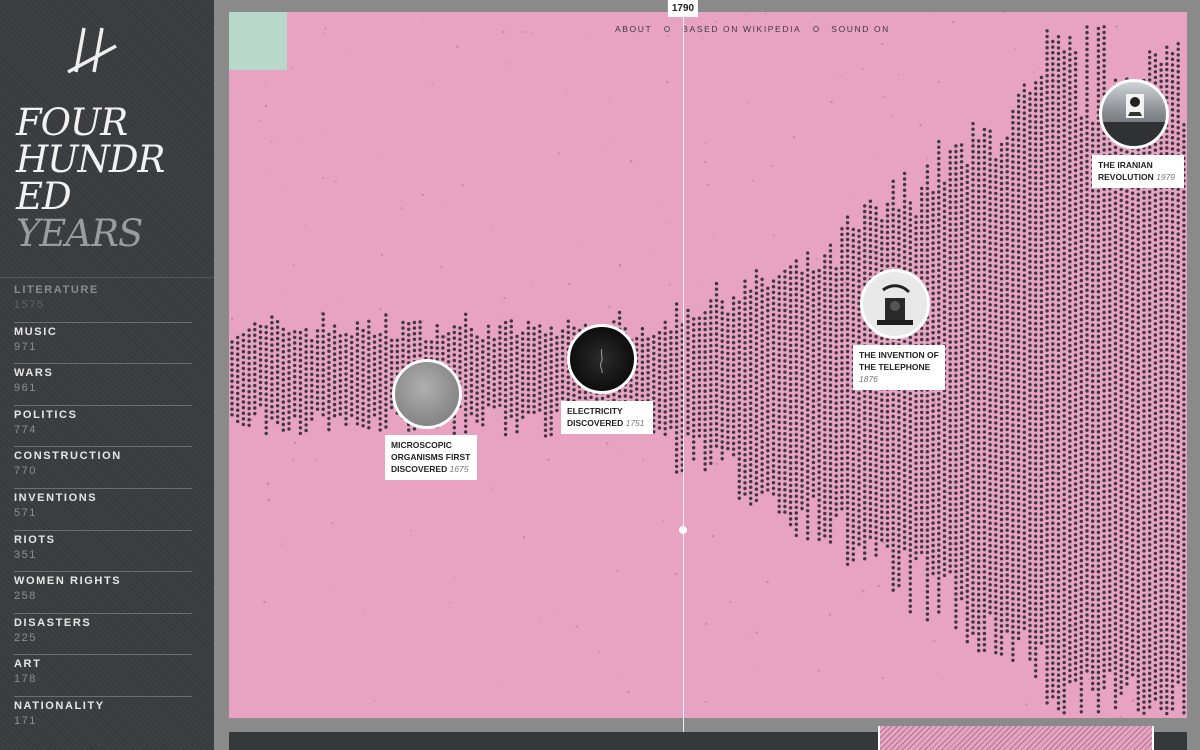  I want to click on category-count: 571, so click(25, 512).